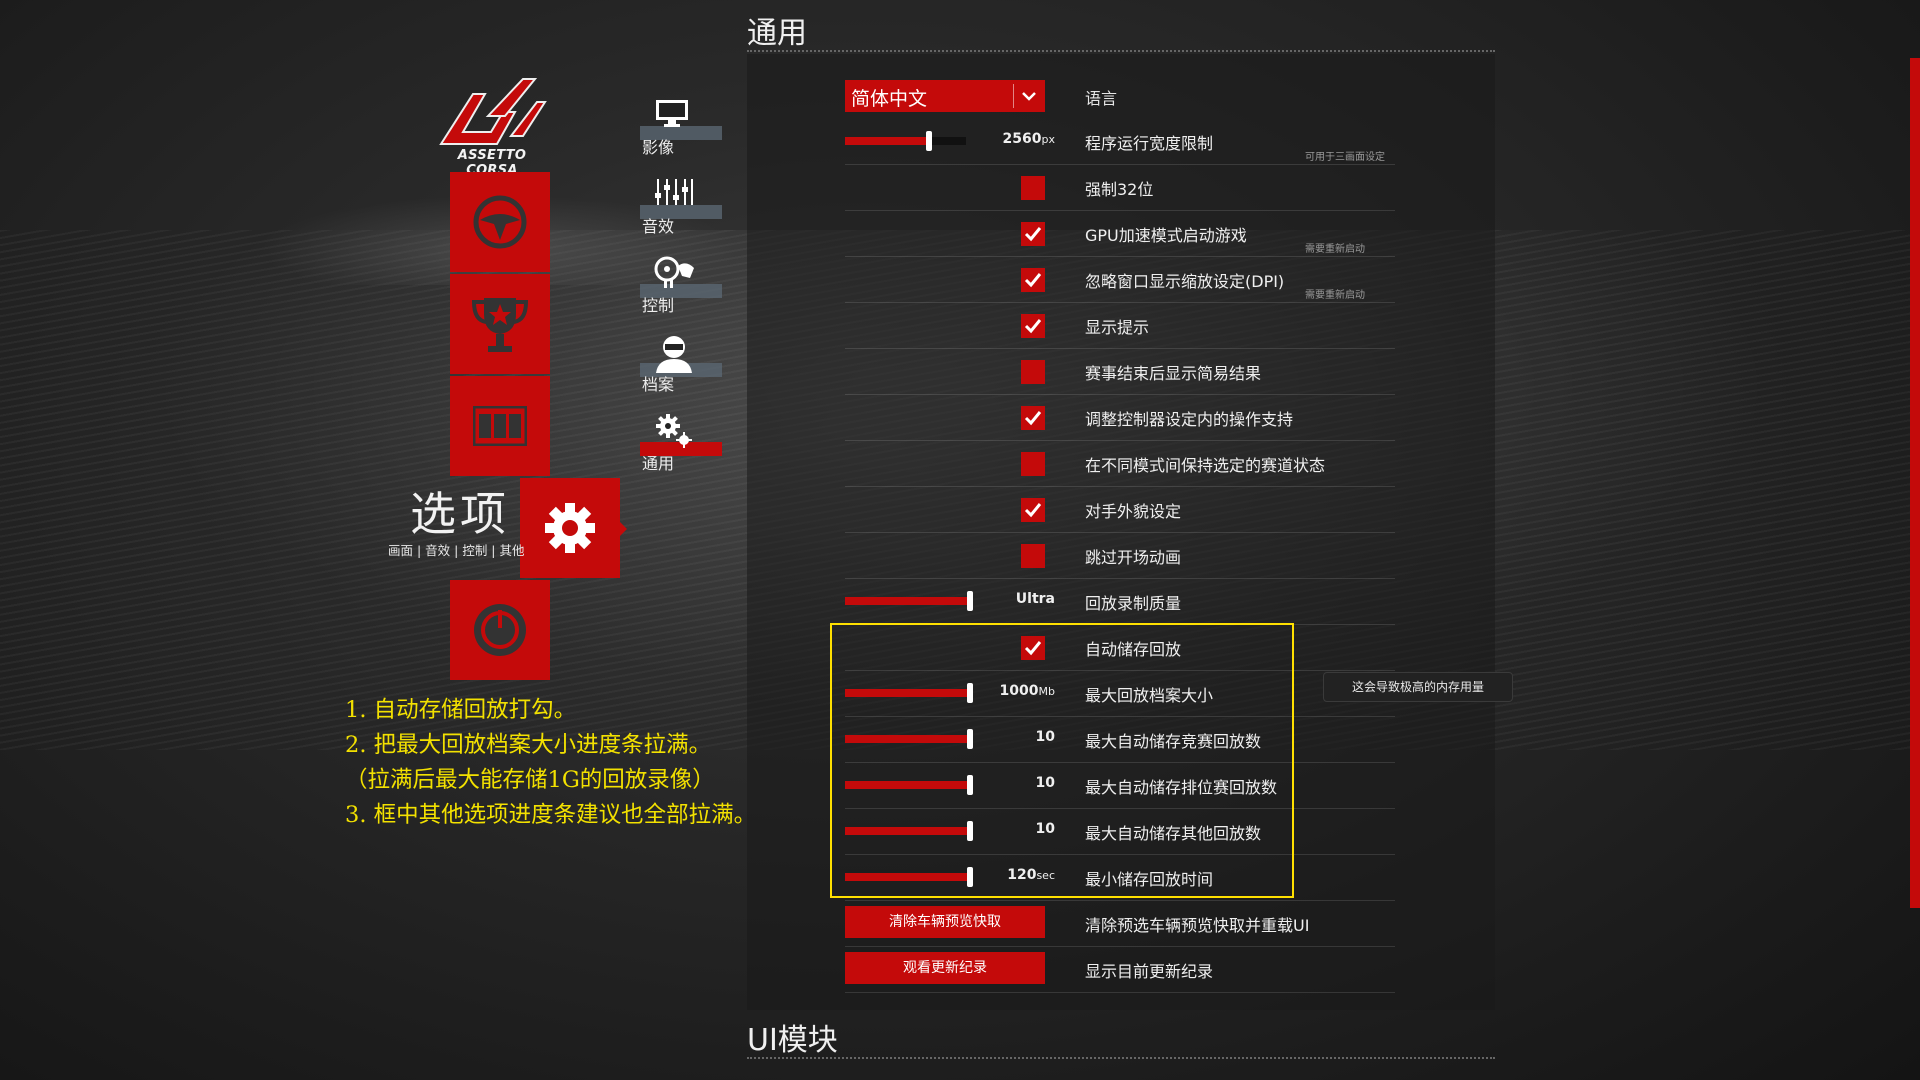  I want to click on options-subtitle: 画面 | 音效 | 控制 | 其他, so click(456, 550).